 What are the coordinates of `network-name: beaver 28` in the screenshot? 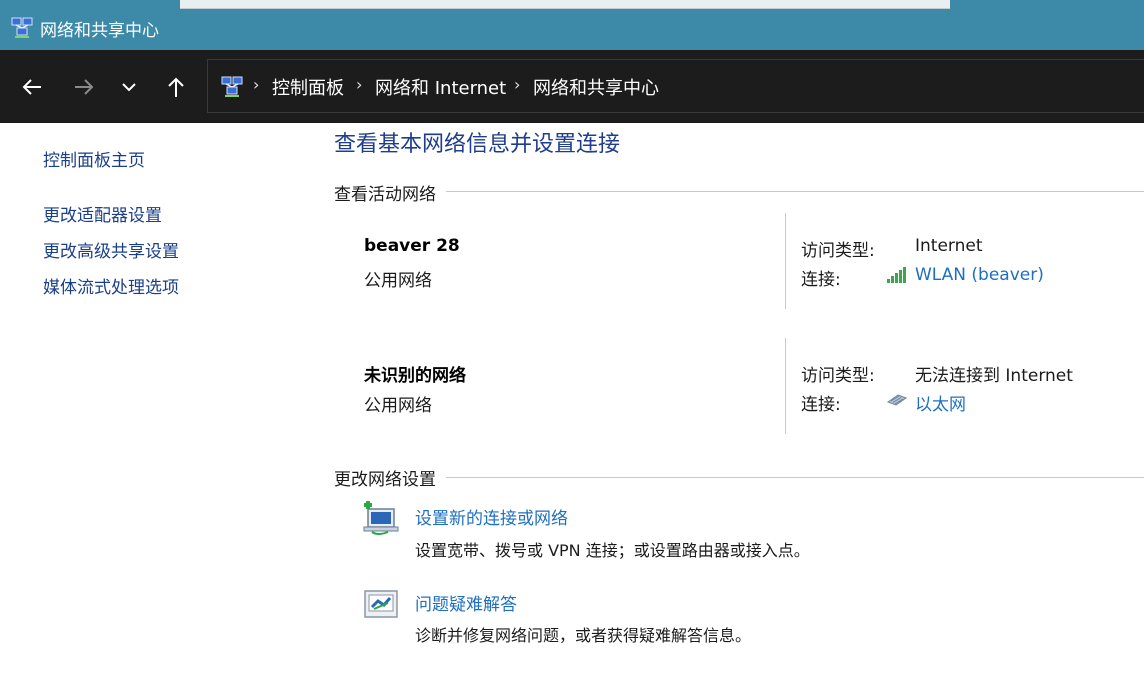 It's located at (412, 246).